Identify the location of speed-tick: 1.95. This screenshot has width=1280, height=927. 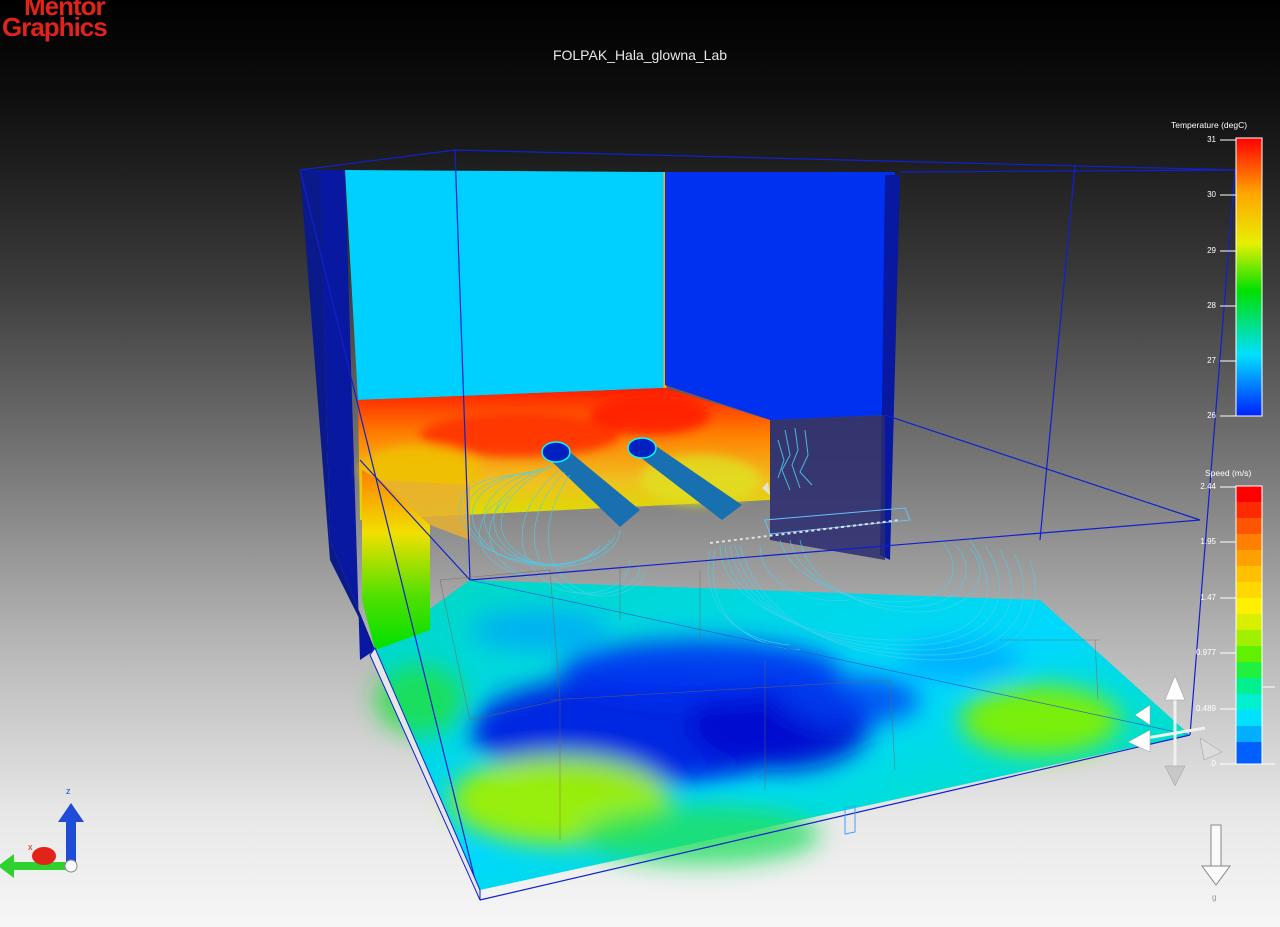
(1208, 541).